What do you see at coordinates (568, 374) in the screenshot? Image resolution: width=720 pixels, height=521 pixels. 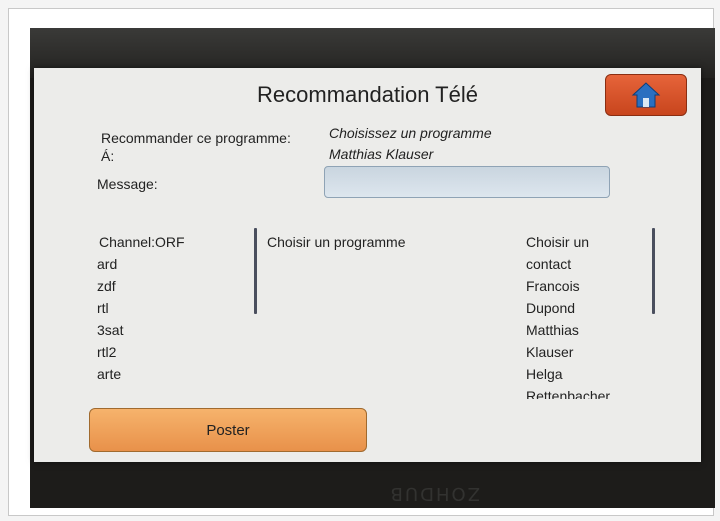 I see `contact-item: Helga` at bounding box center [568, 374].